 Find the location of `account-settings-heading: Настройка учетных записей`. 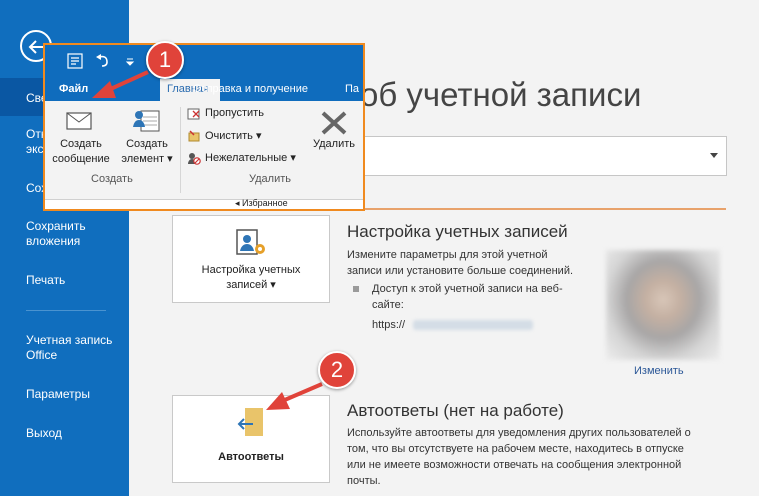

account-settings-heading: Настройка учетных записей is located at coordinates (457, 231).